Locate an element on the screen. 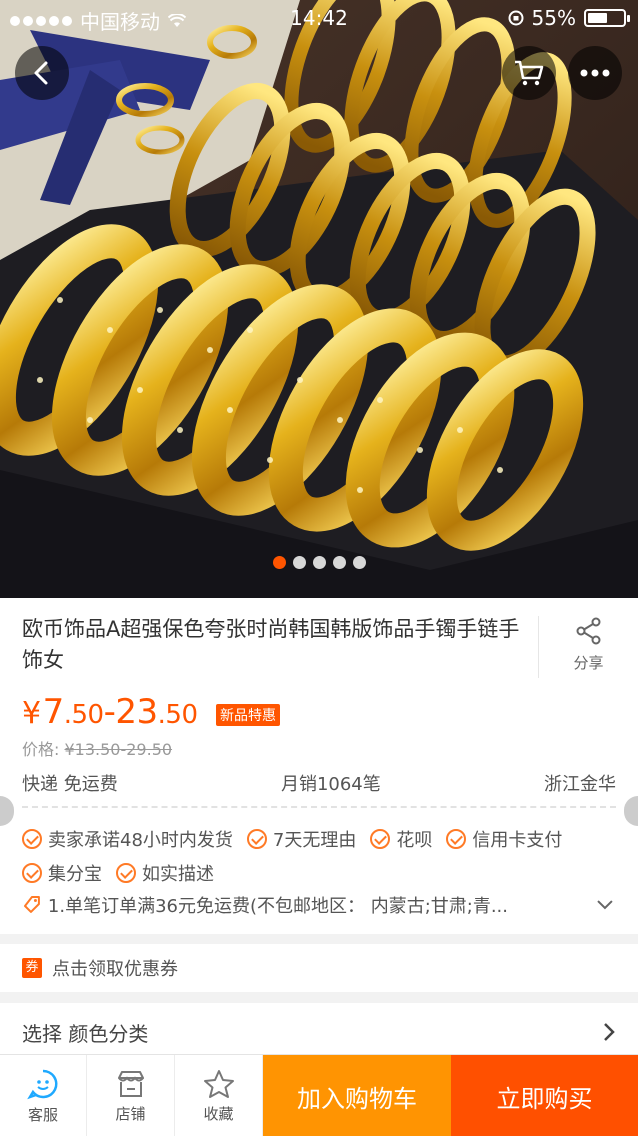  service-item: 信用卡支付 is located at coordinates (504, 839).